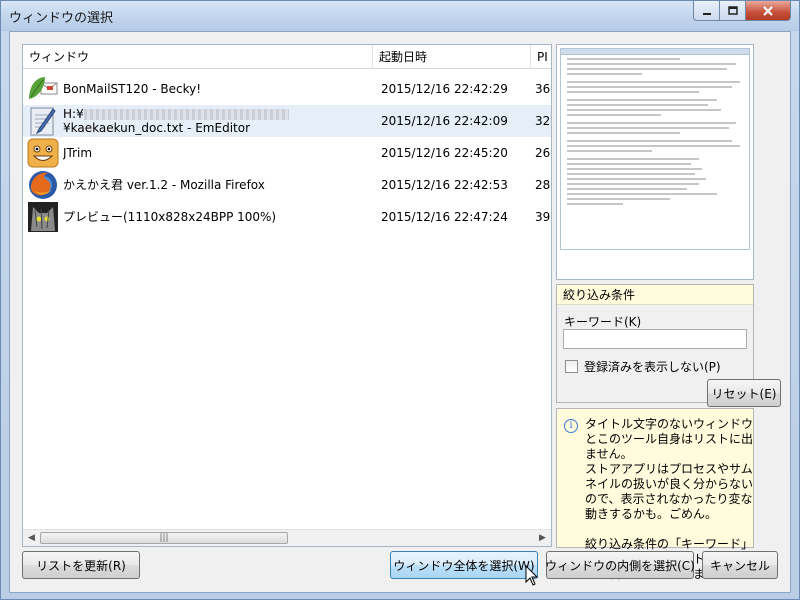 Image resolution: width=800 pixels, height=600 pixels. I want to click on start-time: 2015/12/16 22:47:24, so click(444, 217).